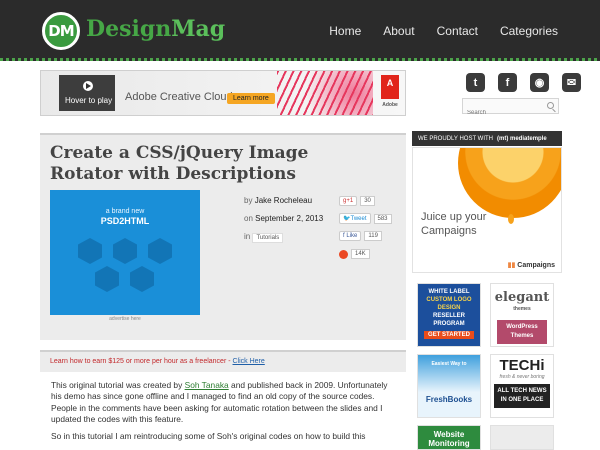 This screenshot has height=450, width=600. Describe the element at coordinates (390, 105) in the screenshot. I see `adobe-brand-label: Adobe` at that location.